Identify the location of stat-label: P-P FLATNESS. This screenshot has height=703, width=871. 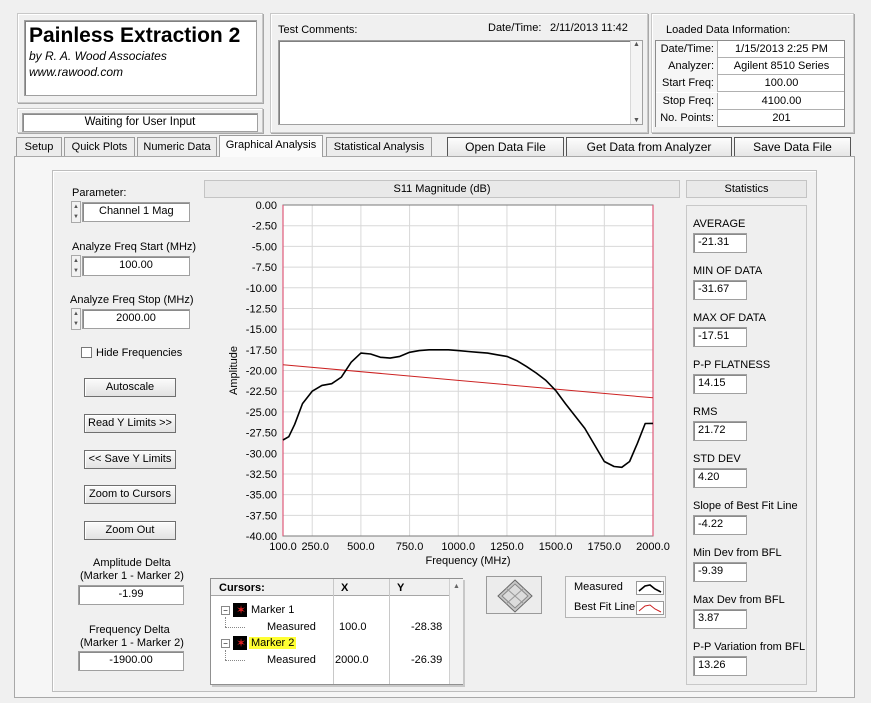
(732, 365).